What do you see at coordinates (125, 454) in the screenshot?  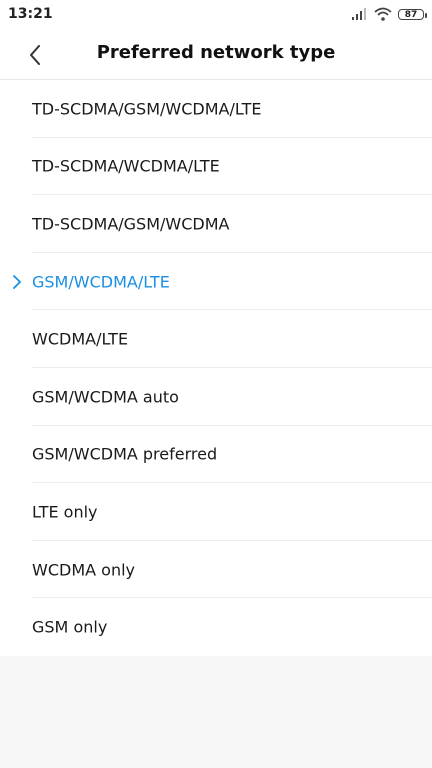 I see `list-item-label: GSM/WCDMA preferred` at bounding box center [125, 454].